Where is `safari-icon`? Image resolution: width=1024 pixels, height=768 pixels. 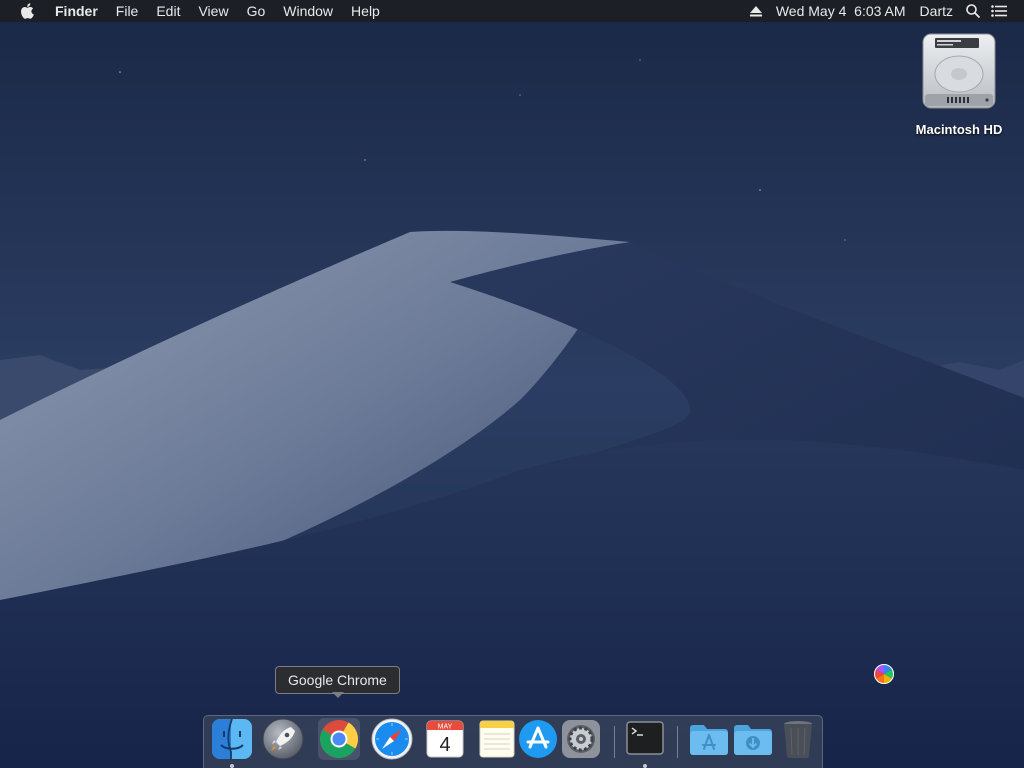 safari-icon is located at coordinates (392, 739).